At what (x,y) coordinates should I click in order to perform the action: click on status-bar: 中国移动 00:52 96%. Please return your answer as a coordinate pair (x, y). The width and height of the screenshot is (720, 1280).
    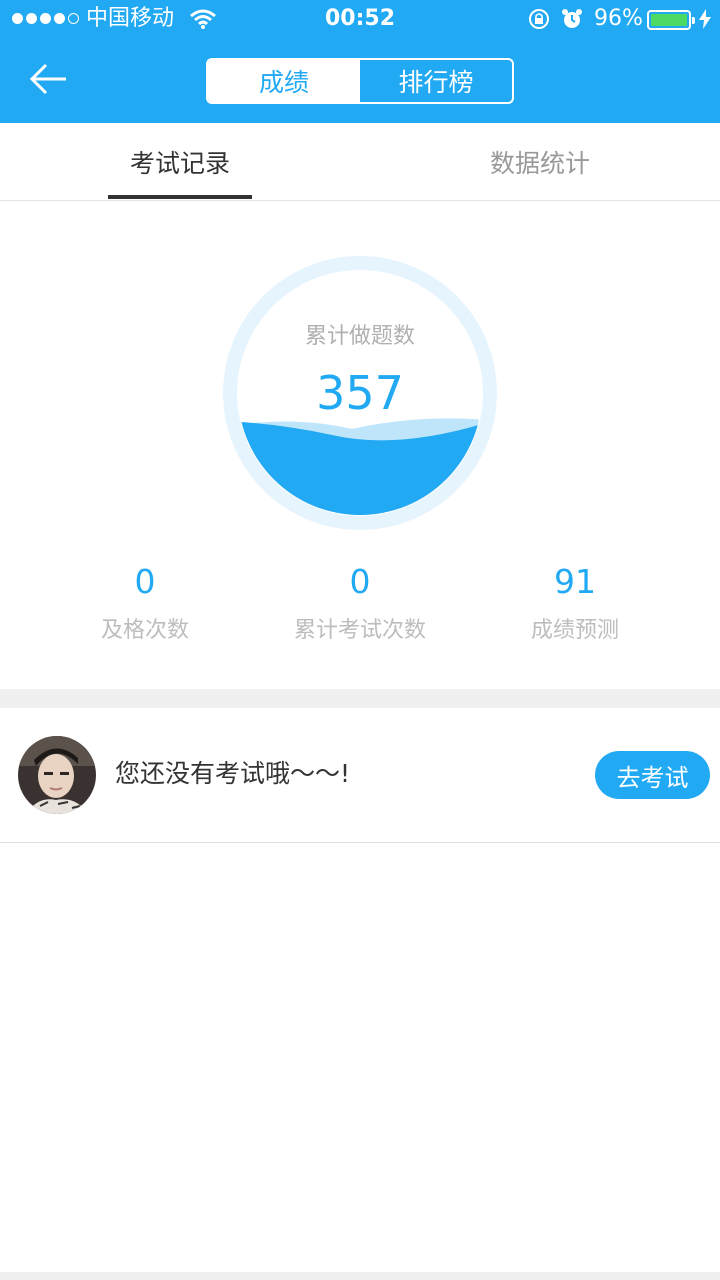
    Looking at the image, I should click on (360, 20).